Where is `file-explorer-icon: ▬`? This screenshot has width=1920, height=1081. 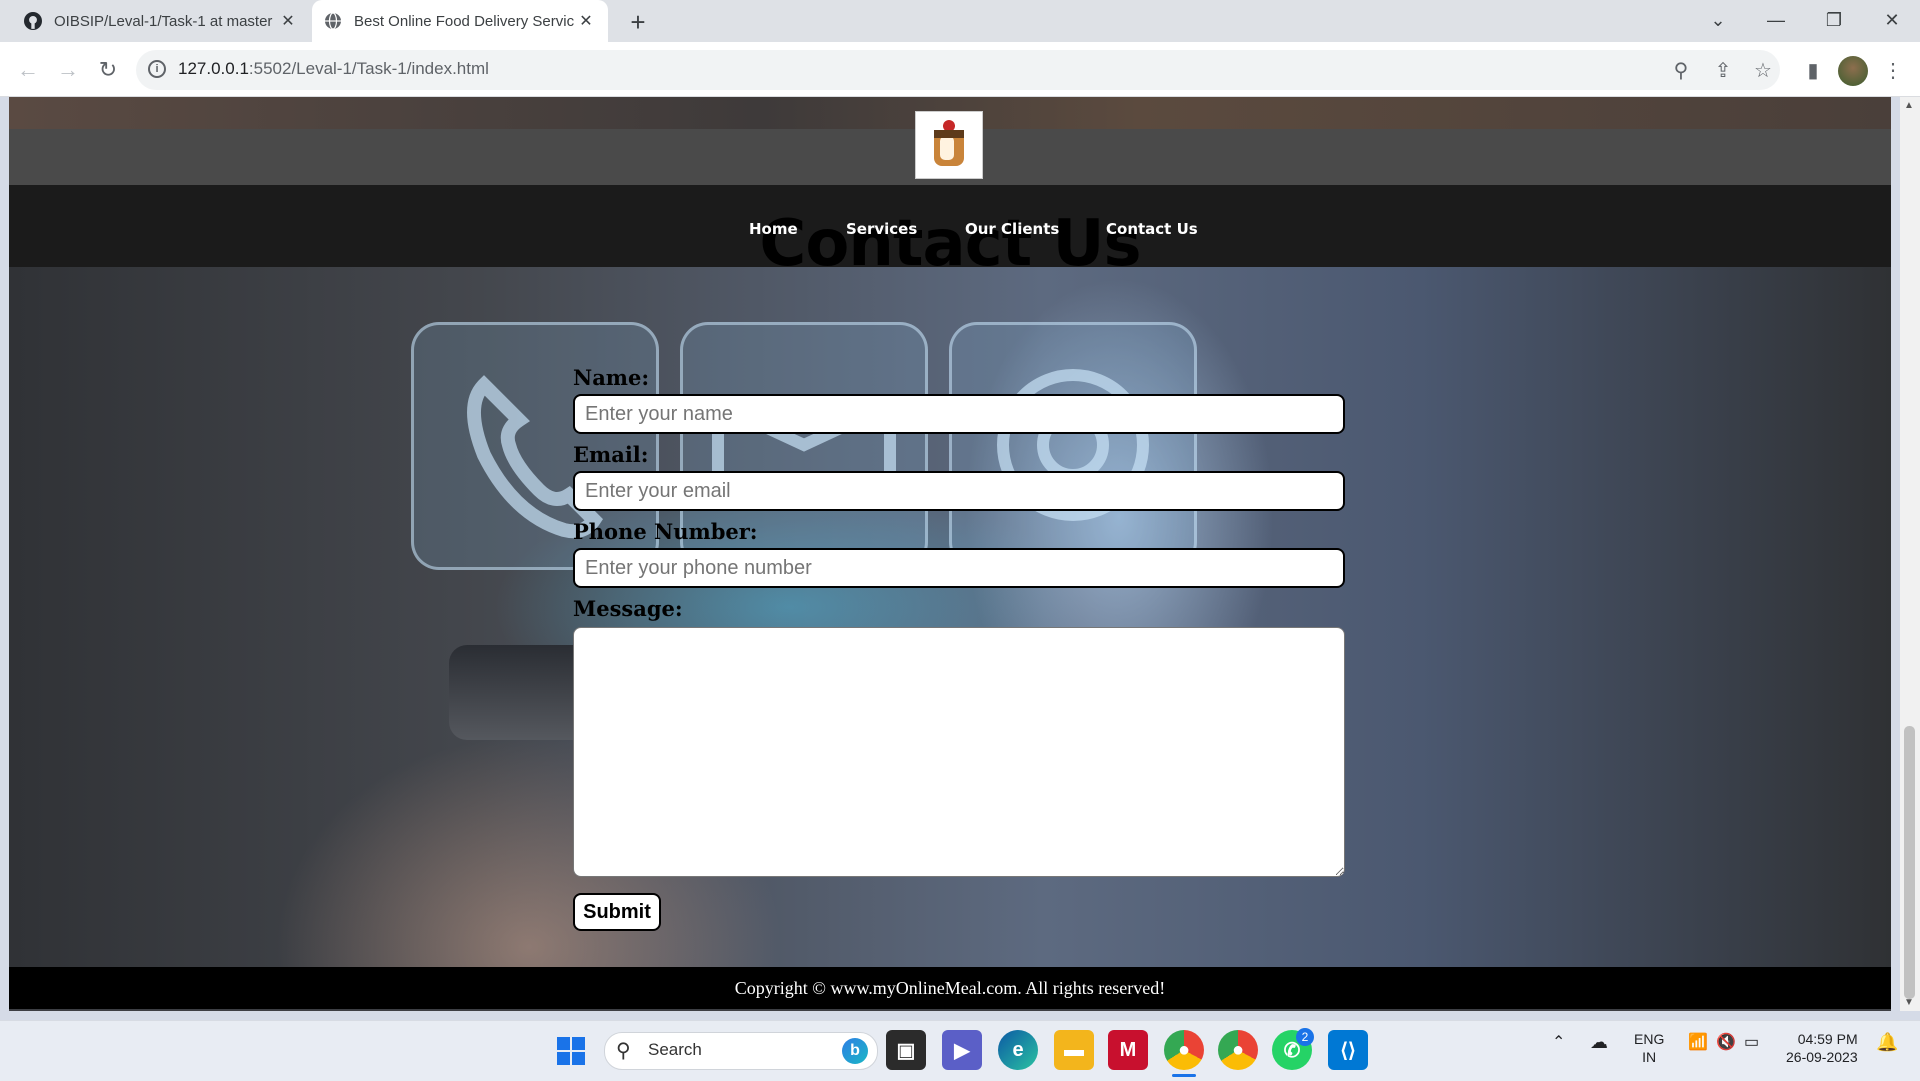 file-explorer-icon: ▬ is located at coordinates (1074, 1050).